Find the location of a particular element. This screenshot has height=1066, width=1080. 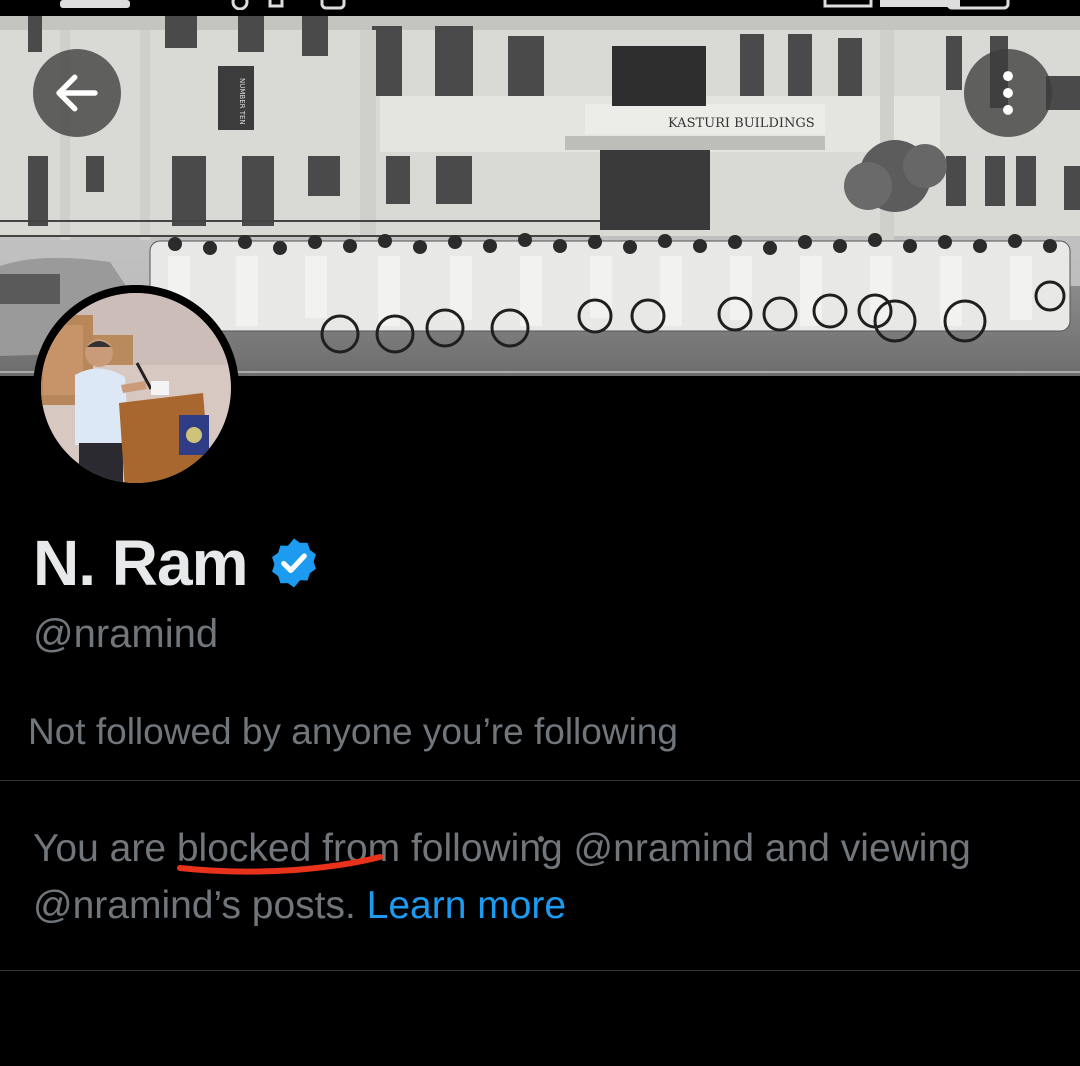

avatar-image is located at coordinates (136, 388).